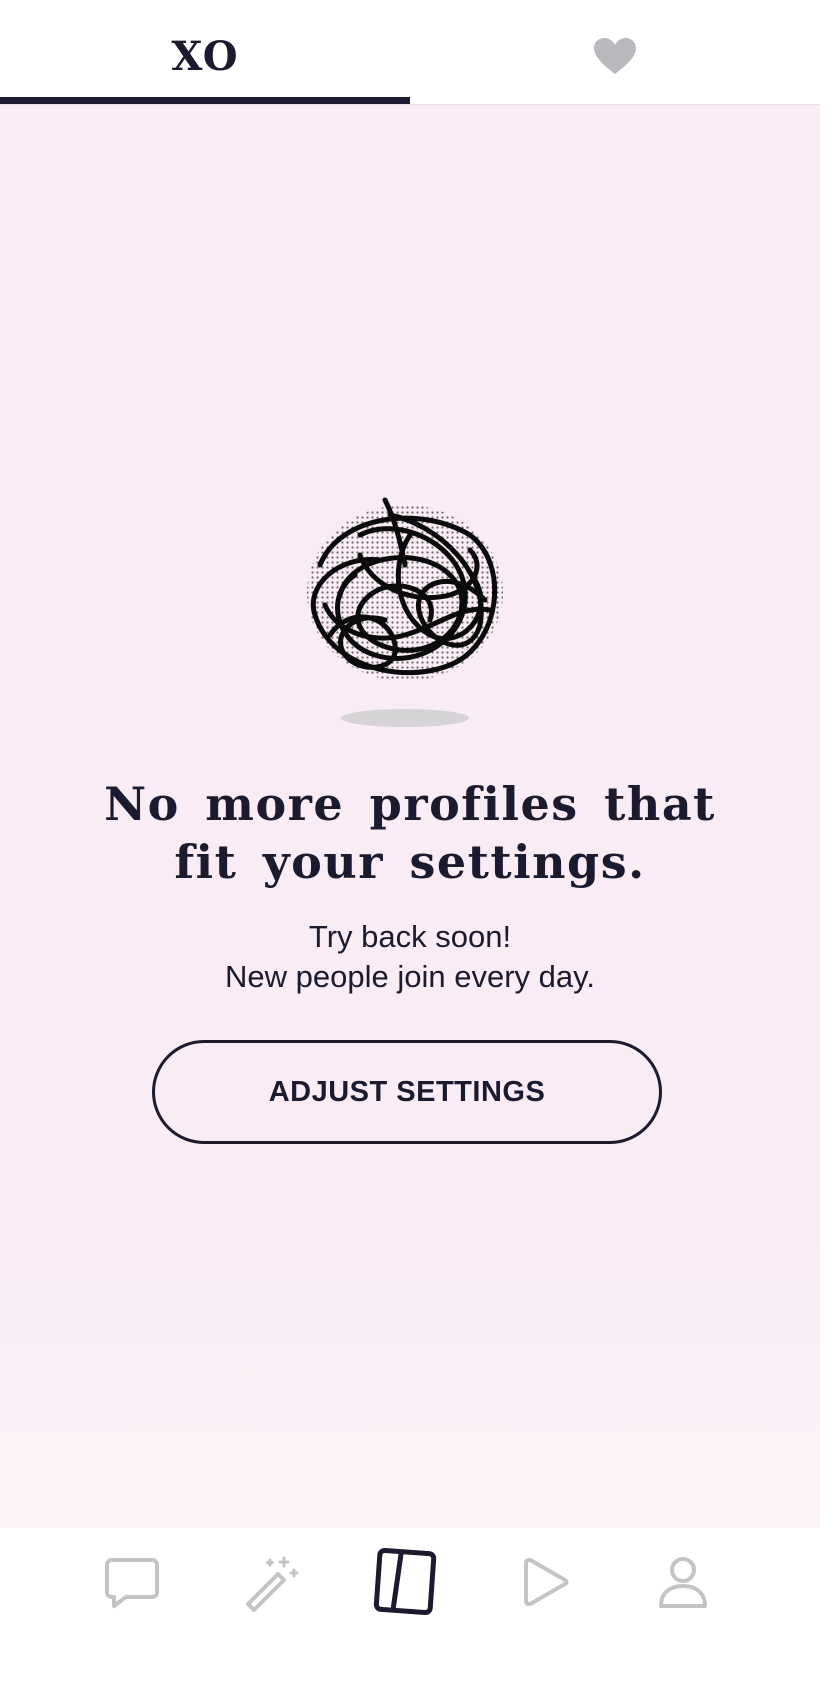 The width and height of the screenshot is (828, 1682). What do you see at coordinates (615, 56) in the screenshot?
I see `heart-icon` at bounding box center [615, 56].